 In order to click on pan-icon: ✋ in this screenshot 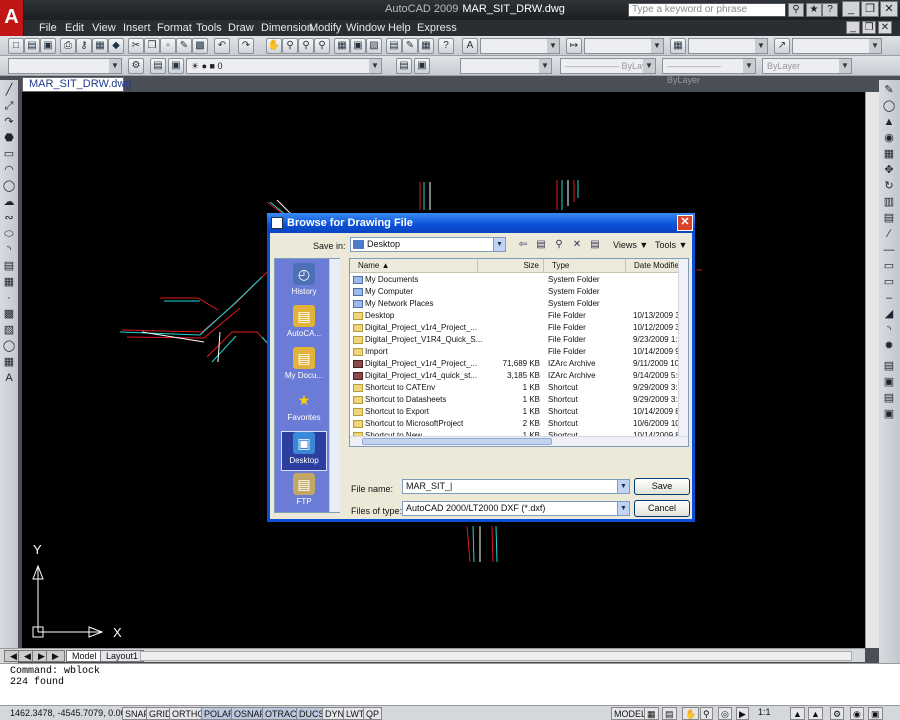, I will do `click(274, 46)`.